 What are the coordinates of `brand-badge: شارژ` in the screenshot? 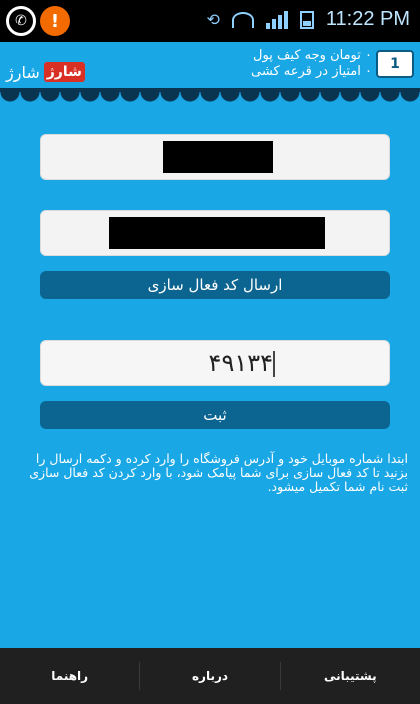 It's located at (64, 72).